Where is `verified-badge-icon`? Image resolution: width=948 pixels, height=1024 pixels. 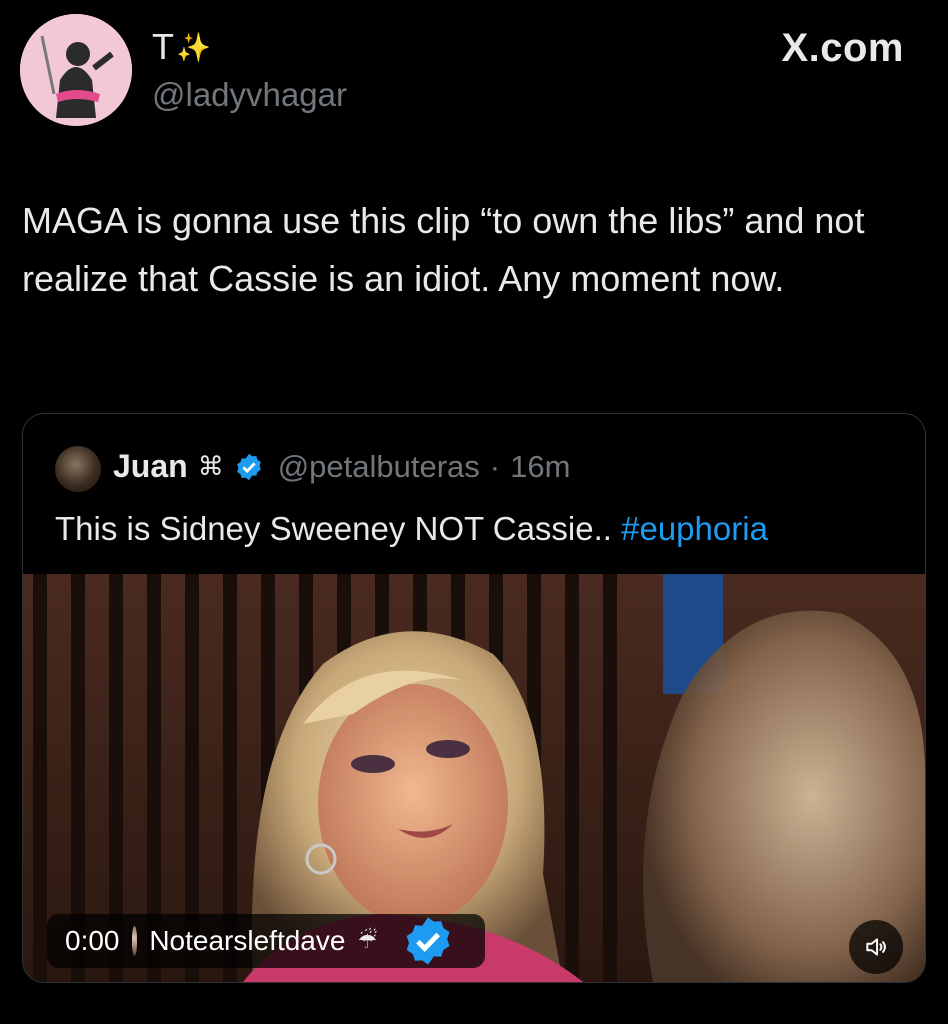
verified-badge-icon is located at coordinates (248, 466).